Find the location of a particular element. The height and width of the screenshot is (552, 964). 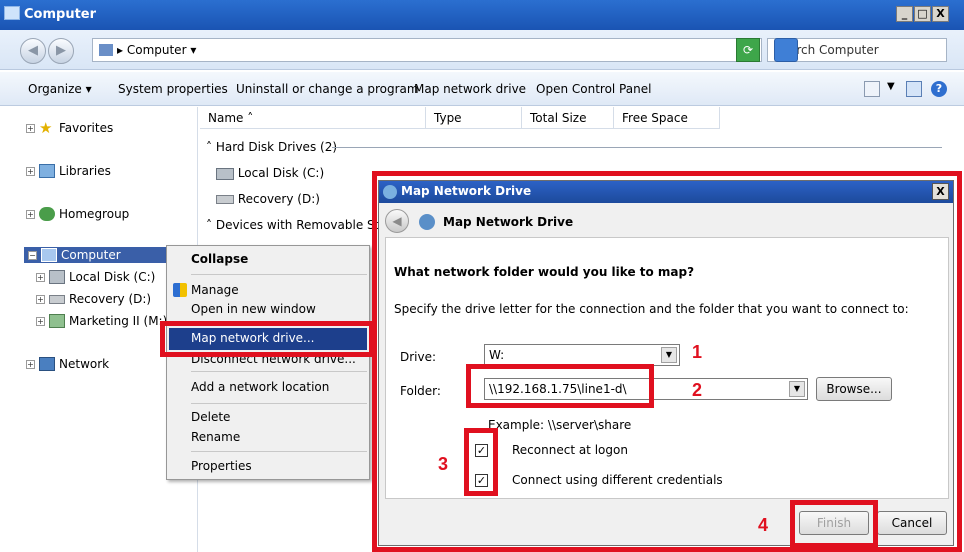

column-free-space: Free Space is located at coordinates (667, 118).